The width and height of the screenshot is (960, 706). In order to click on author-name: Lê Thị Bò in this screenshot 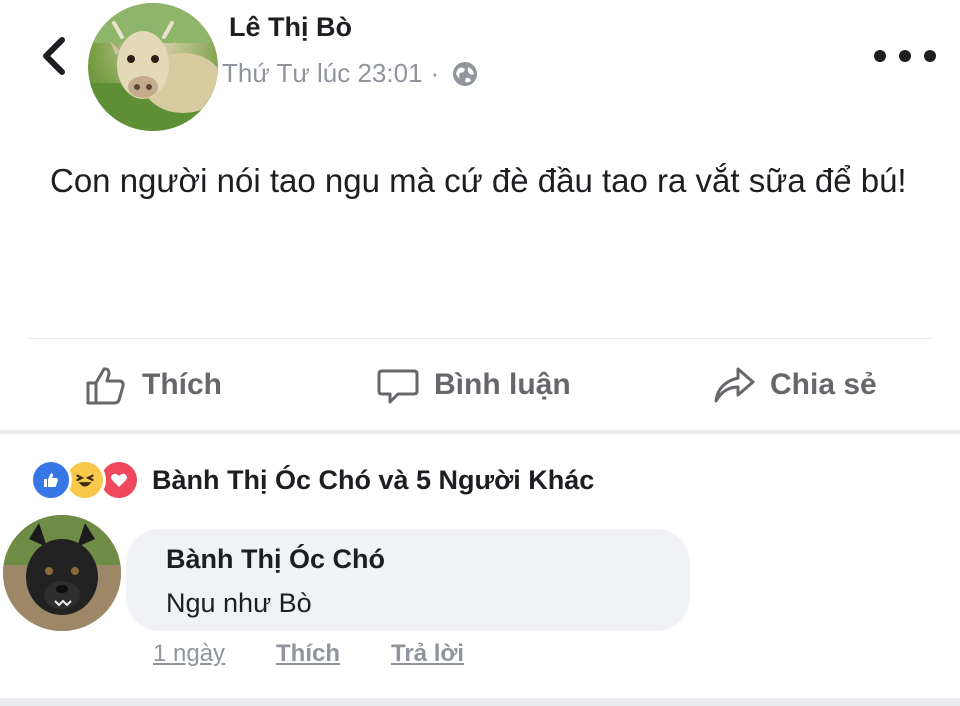, I will do `click(290, 27)`.